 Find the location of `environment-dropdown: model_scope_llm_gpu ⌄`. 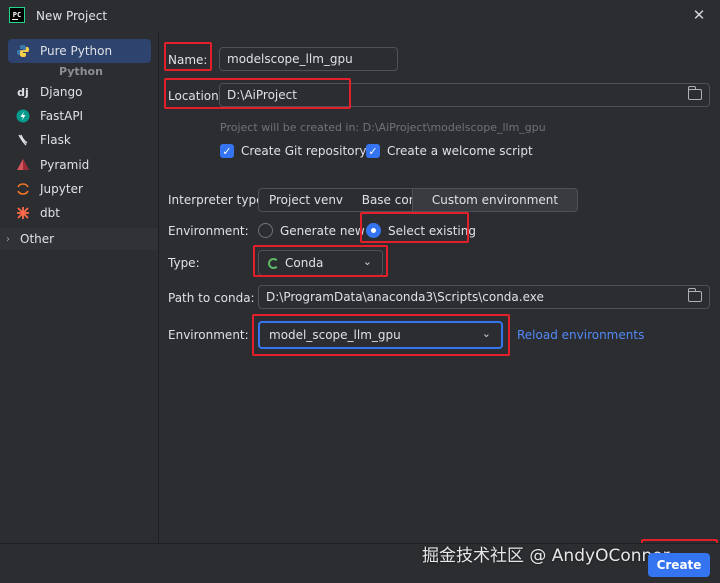

environment-dropdown: model_scope_llm_gpu ⌄ is located at coordinates (380, 335).